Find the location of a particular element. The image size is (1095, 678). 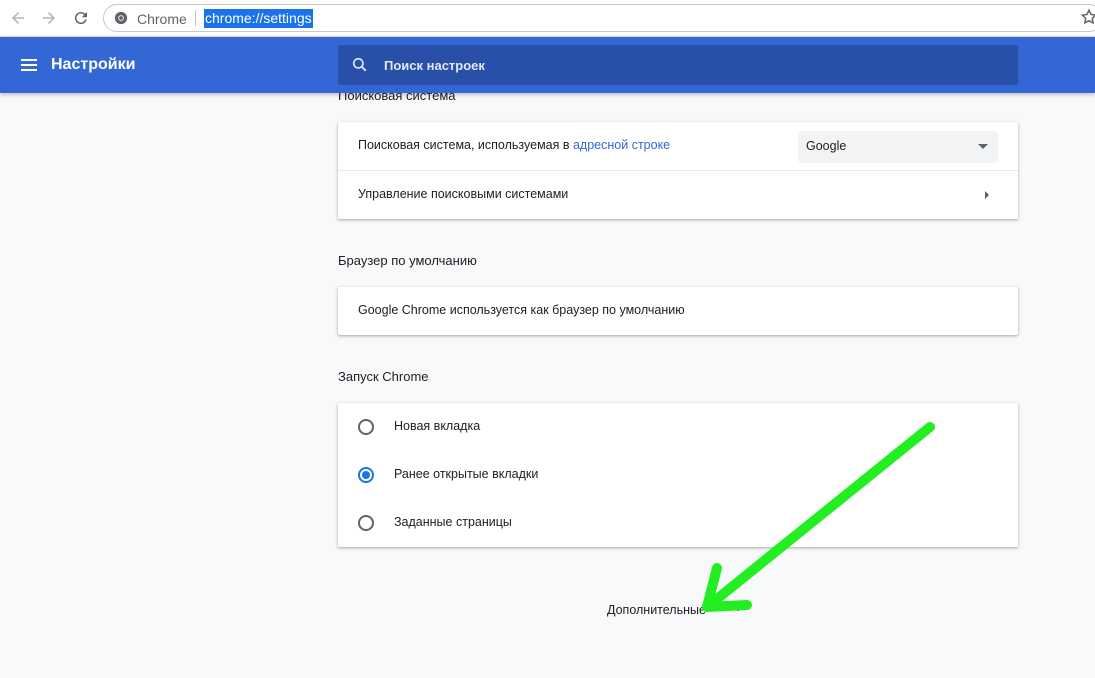

startup-option-previous-tabs: Ранее открытые вкладки is located at coordinates (678, 475).